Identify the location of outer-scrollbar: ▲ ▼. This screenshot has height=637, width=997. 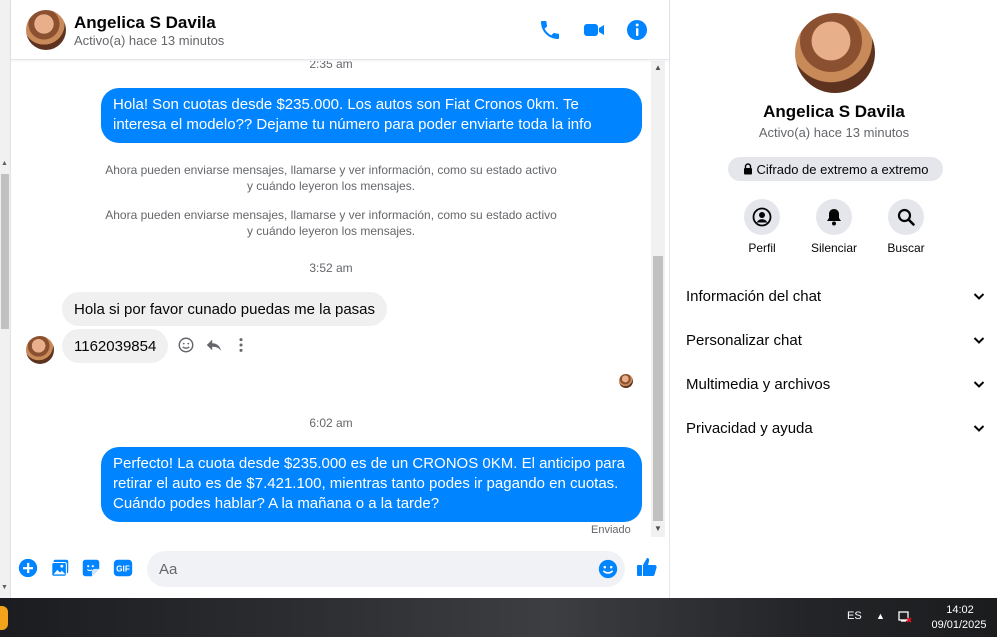
(5, 299).